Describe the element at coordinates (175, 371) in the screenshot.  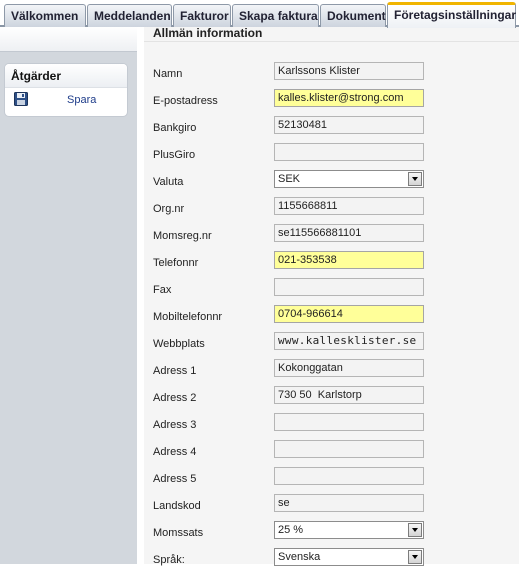
I see `adress1-label: Adress 1` at that location.